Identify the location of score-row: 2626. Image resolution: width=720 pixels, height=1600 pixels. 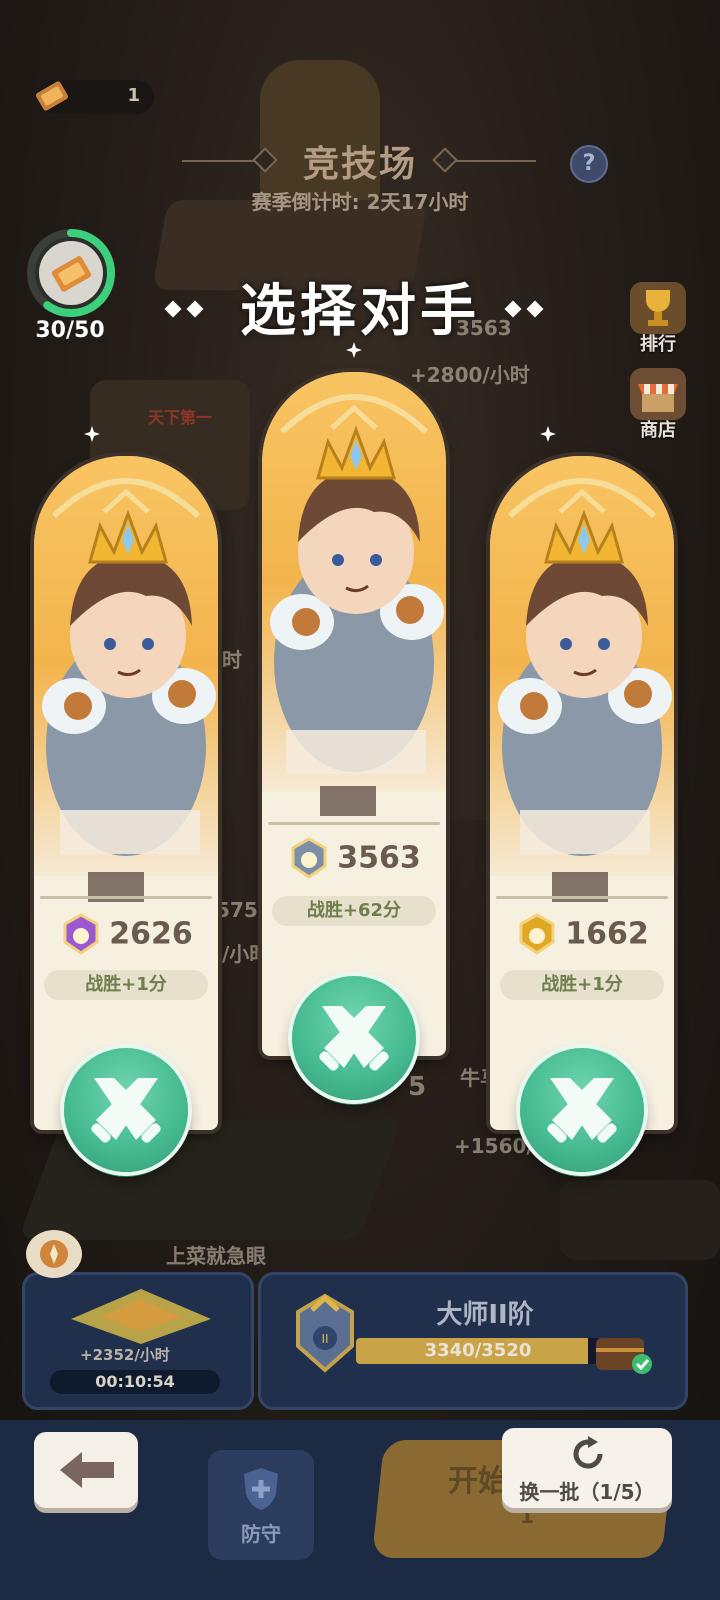
(126, 934).